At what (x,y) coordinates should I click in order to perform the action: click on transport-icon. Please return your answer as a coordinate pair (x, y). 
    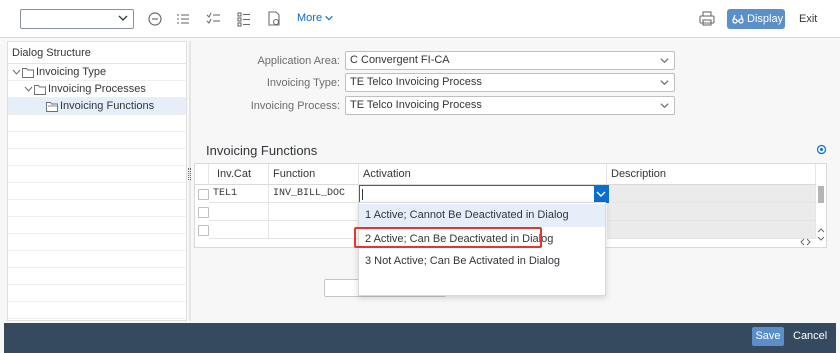
    Looking at the image, I should click on (274, 19).